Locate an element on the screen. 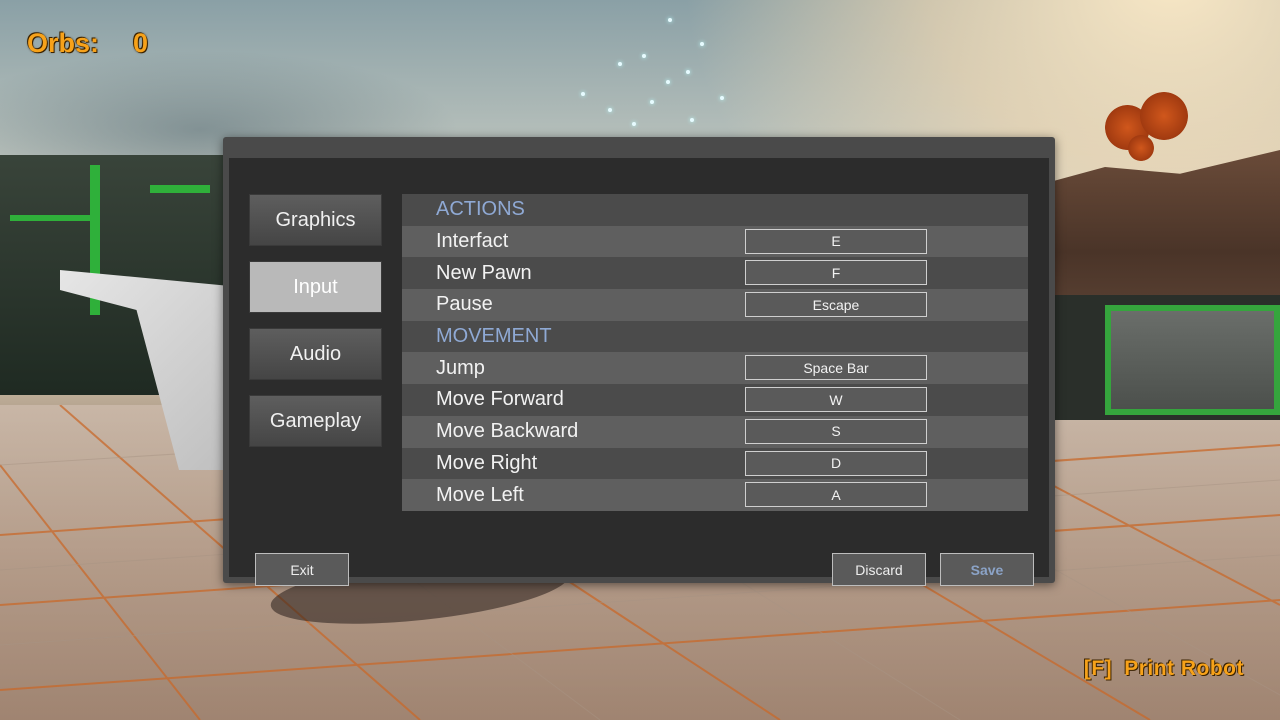 The width and height of the screenshot is (1280, 720). print-robot-hint: [F] Print Robot is located at coordinates (1164, 669).